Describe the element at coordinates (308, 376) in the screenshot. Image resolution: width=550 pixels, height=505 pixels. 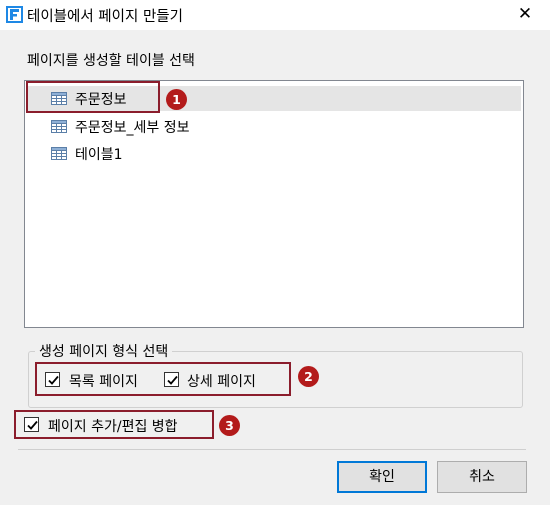
I see `callout-badge-2: 2` at that location.